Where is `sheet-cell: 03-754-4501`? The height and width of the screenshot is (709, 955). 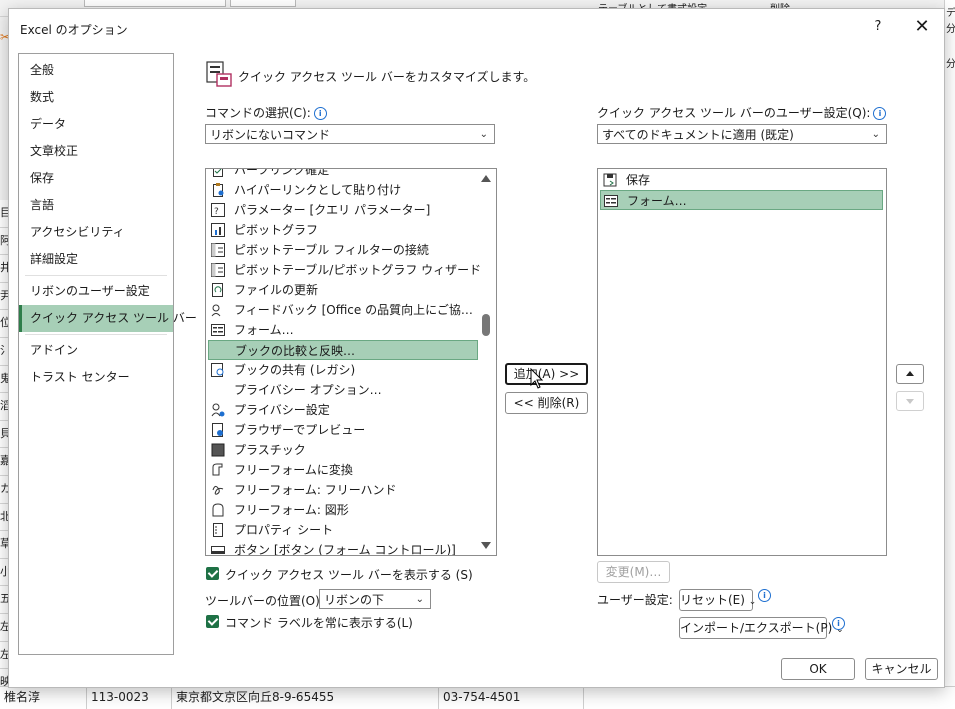 sheet-cell: 03-754-4501 is located at coordinates (511, 698).